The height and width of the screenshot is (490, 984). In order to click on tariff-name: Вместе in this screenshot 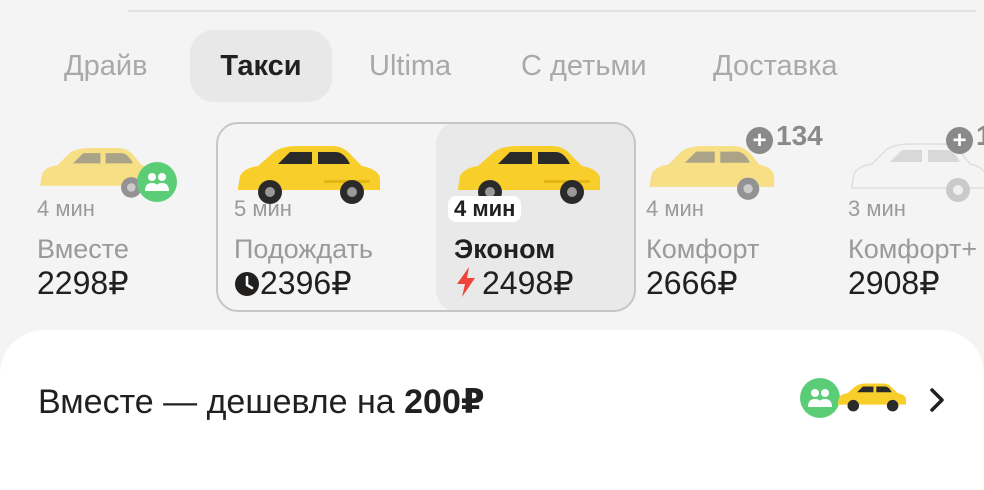, I will do `click(83, 249)`.